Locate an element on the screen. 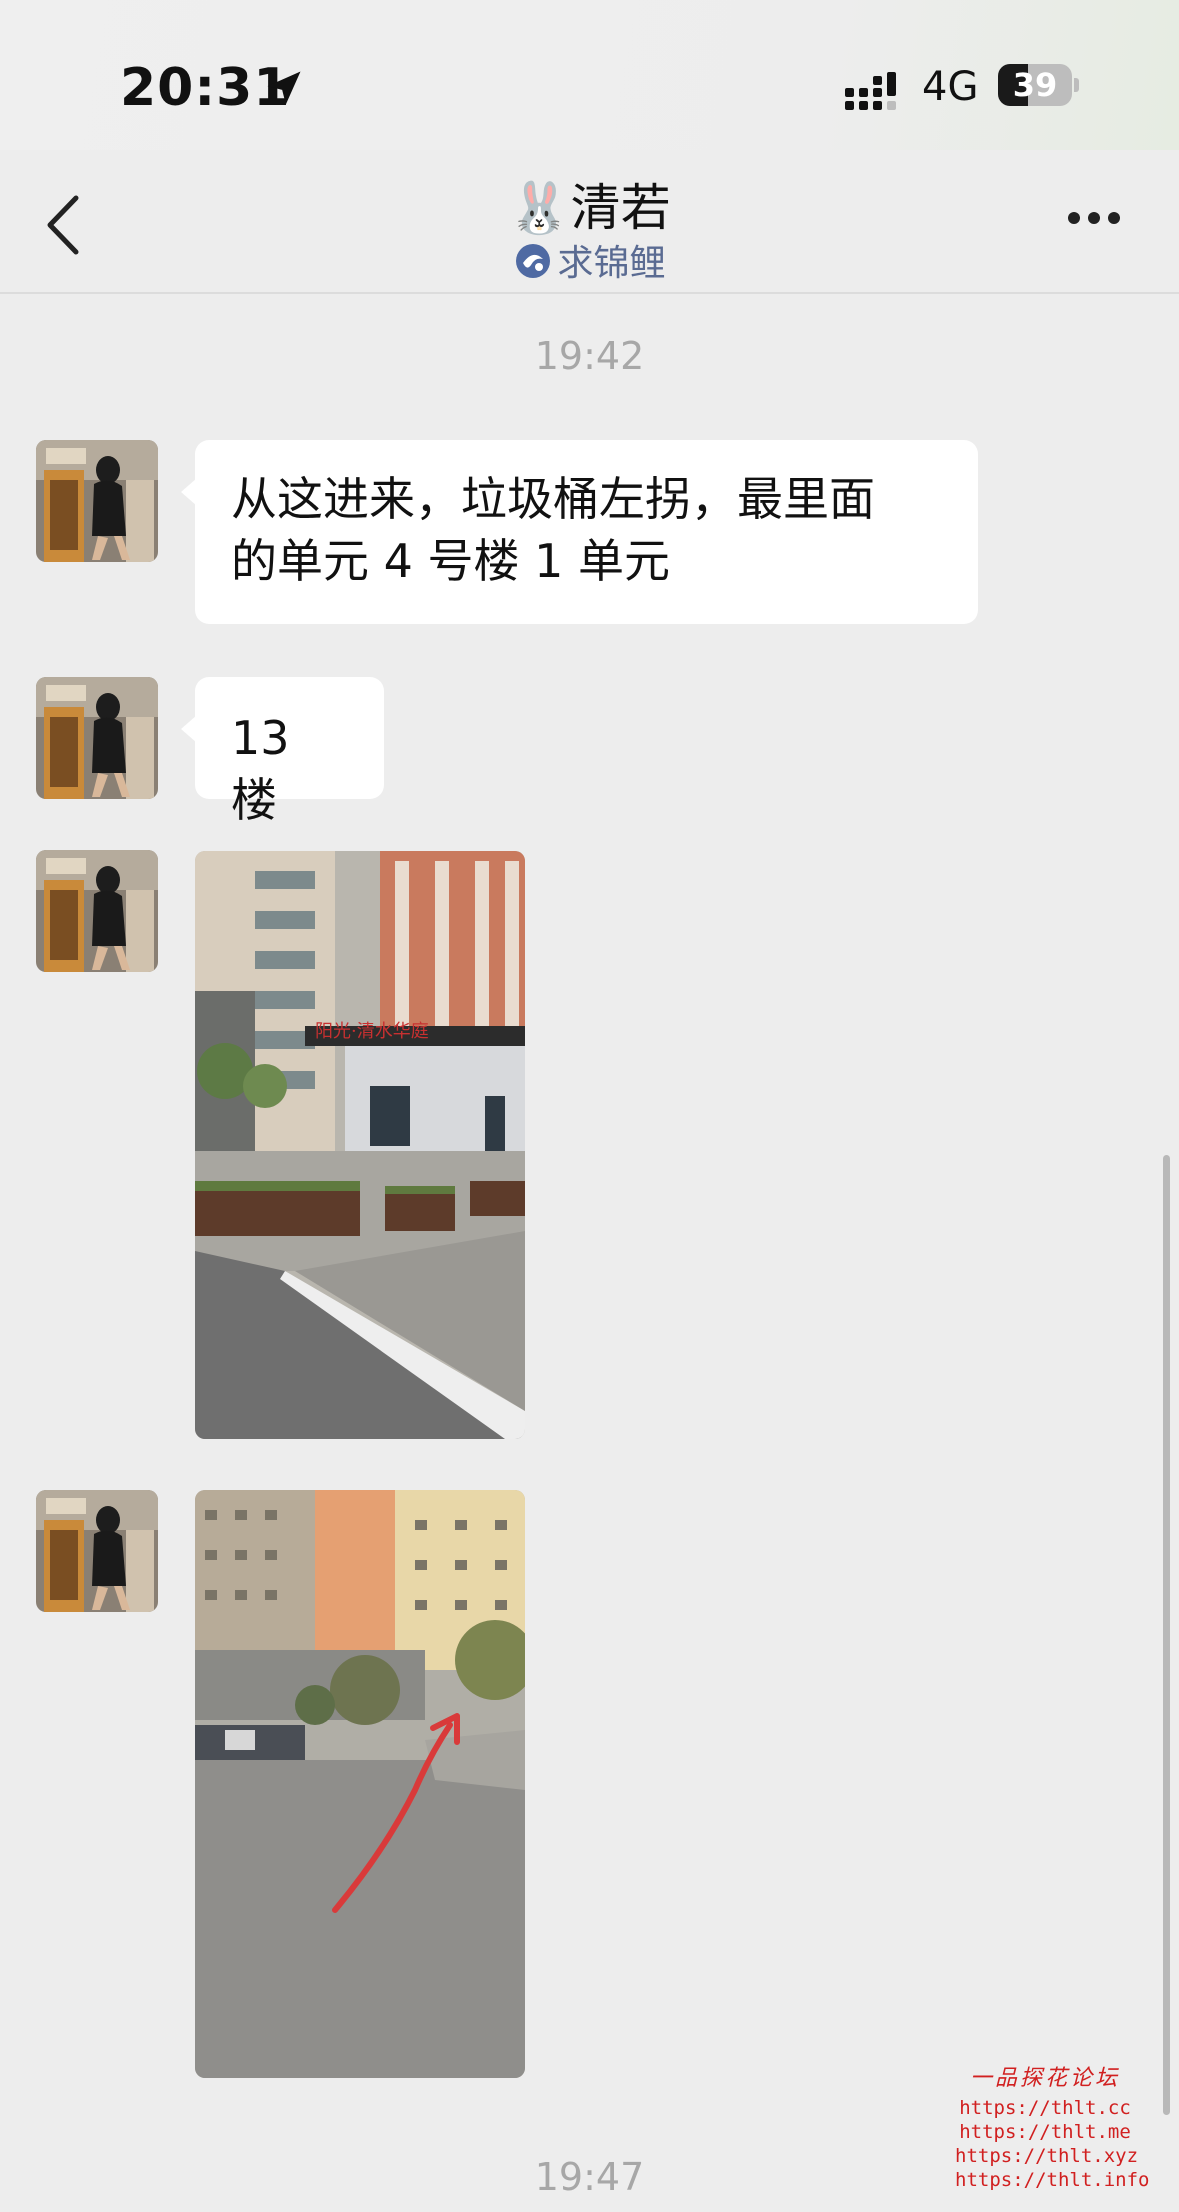 The height and width of the screenshot is (2212, 1179). signal-icon is located at coordinates (870, 91).